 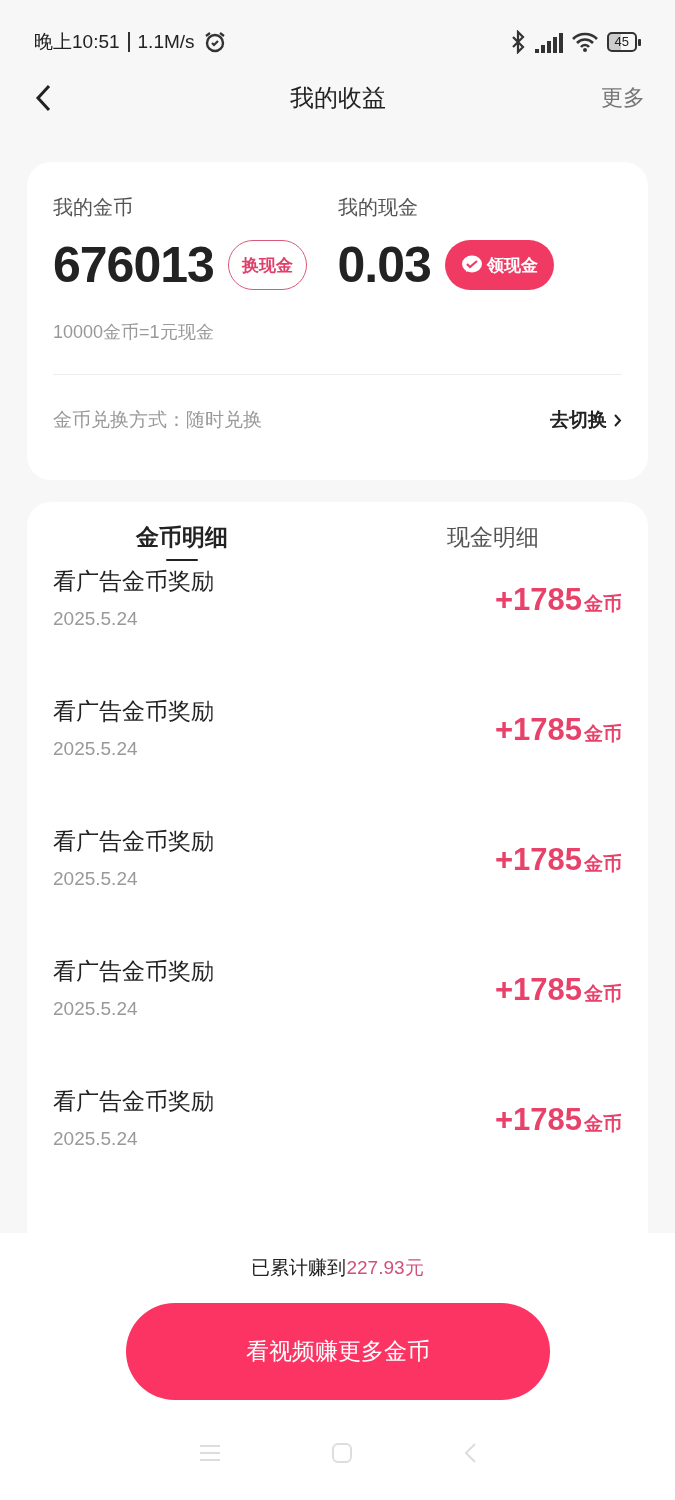 What do you see at coordinates (128, 42) in the screenshot?
I see `divider-bar` at bounding box center [128, 42].